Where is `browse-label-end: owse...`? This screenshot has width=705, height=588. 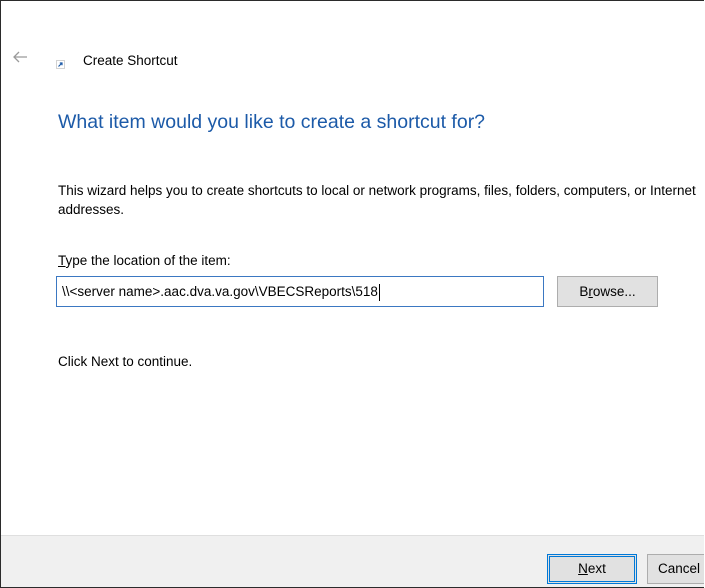 browse-label-end: owse... is located at coordinates (614, 291).